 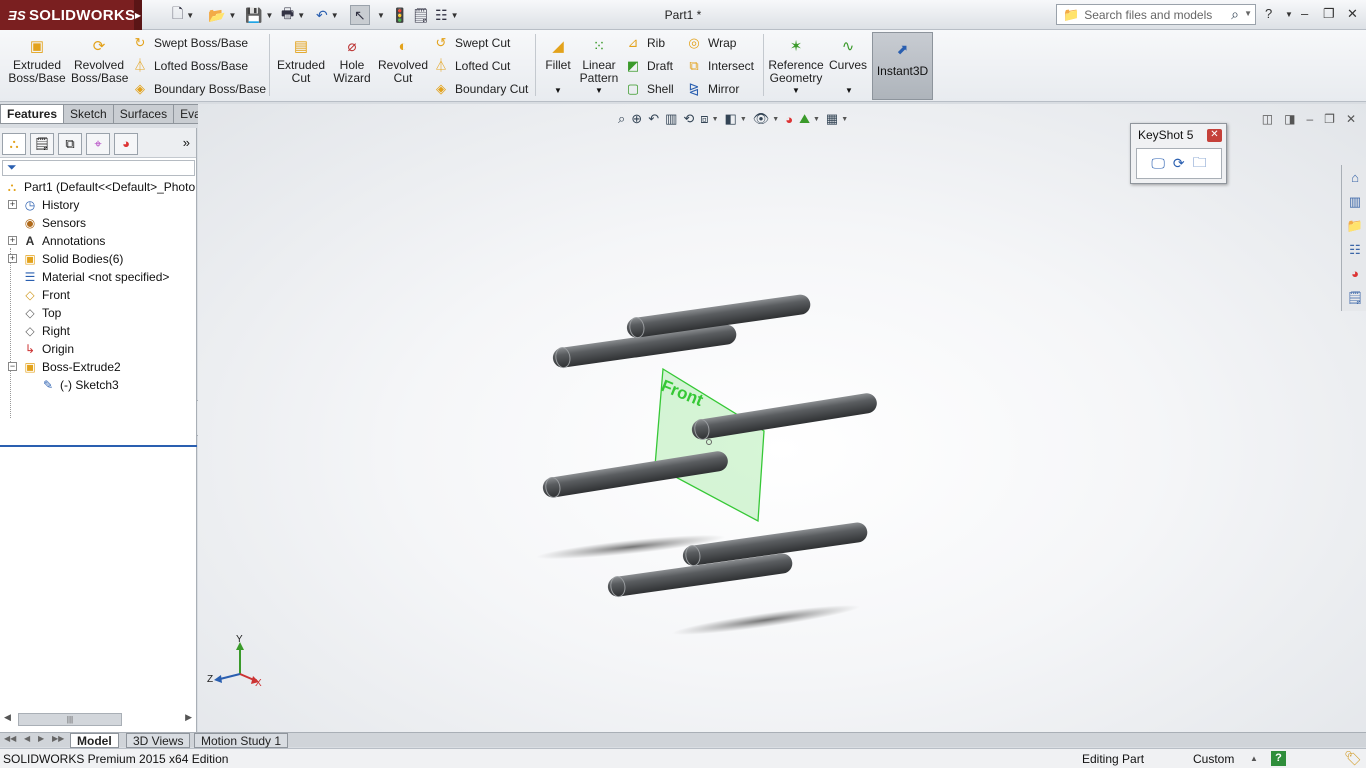 I want to click on menu-arrow-icon: ▶, so click(x=138, y=15).